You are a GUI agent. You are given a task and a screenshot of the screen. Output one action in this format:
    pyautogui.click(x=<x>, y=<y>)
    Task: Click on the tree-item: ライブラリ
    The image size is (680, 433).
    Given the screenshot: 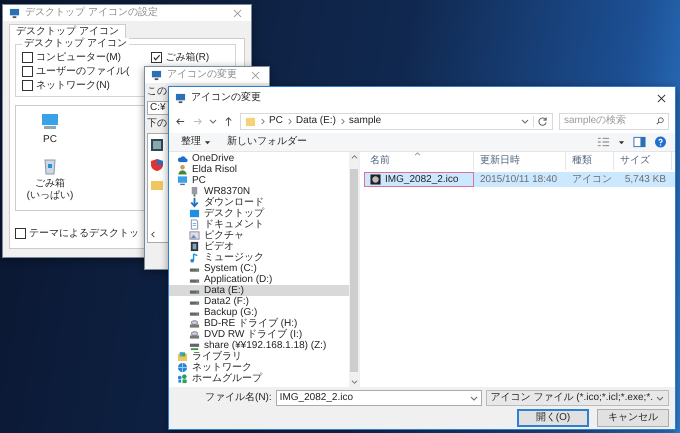 What is the action you would take?
    pyautogui.click(x=259, y=356)
    